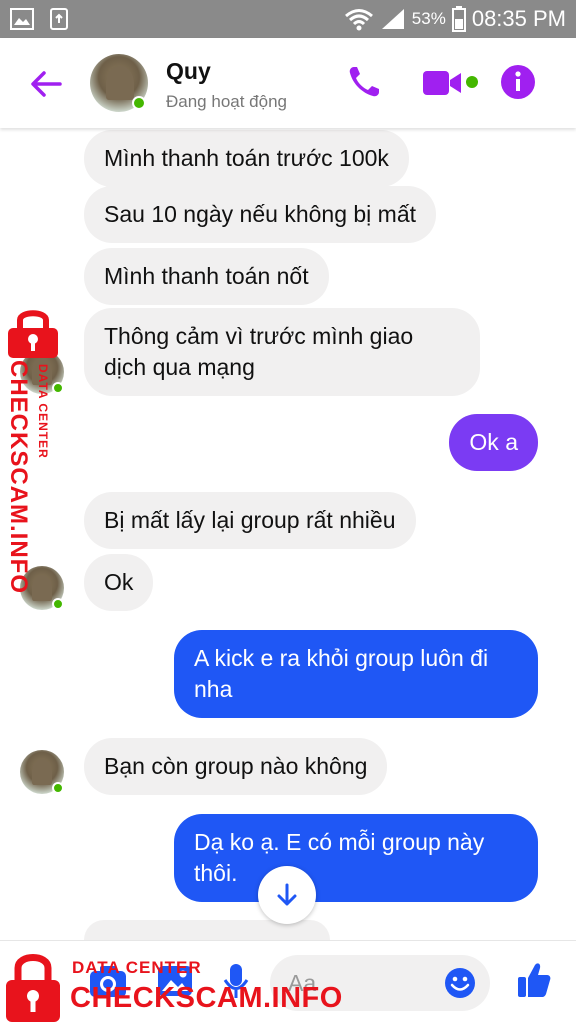  Describe the element at coordinates (206, 276) in the screenshot. I see `message-incoming: Mình thanh toán nốt` at that location.